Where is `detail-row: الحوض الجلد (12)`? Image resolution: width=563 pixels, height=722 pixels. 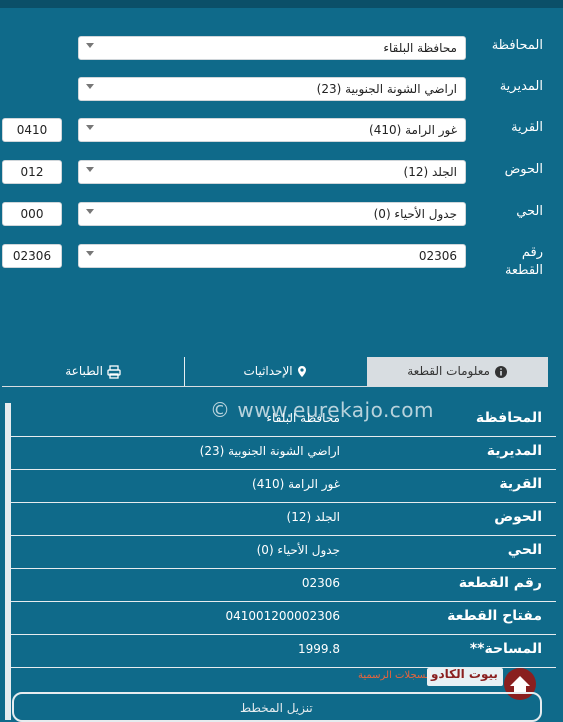
detail-row: الحوض الجلد (12) is located at coordinates (283, 519).